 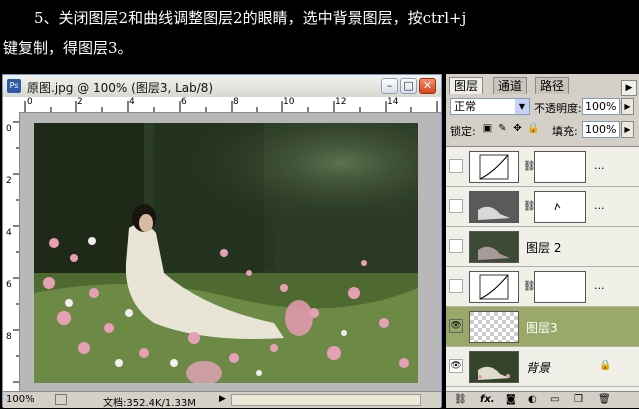 I want to click on horizontal-scrollbar, so click(x=326, y=400).